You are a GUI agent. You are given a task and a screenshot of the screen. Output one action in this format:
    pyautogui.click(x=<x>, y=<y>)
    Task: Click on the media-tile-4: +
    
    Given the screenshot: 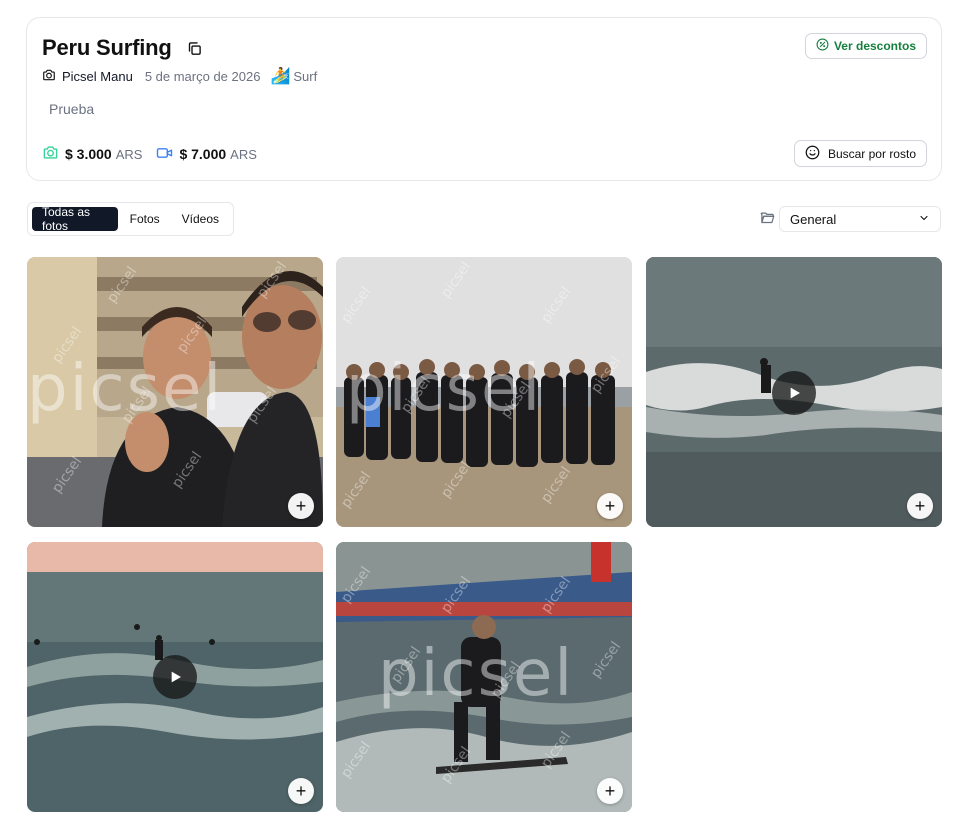 What is the action you would take?
    pyautogui.click(x=175, y=677)
    